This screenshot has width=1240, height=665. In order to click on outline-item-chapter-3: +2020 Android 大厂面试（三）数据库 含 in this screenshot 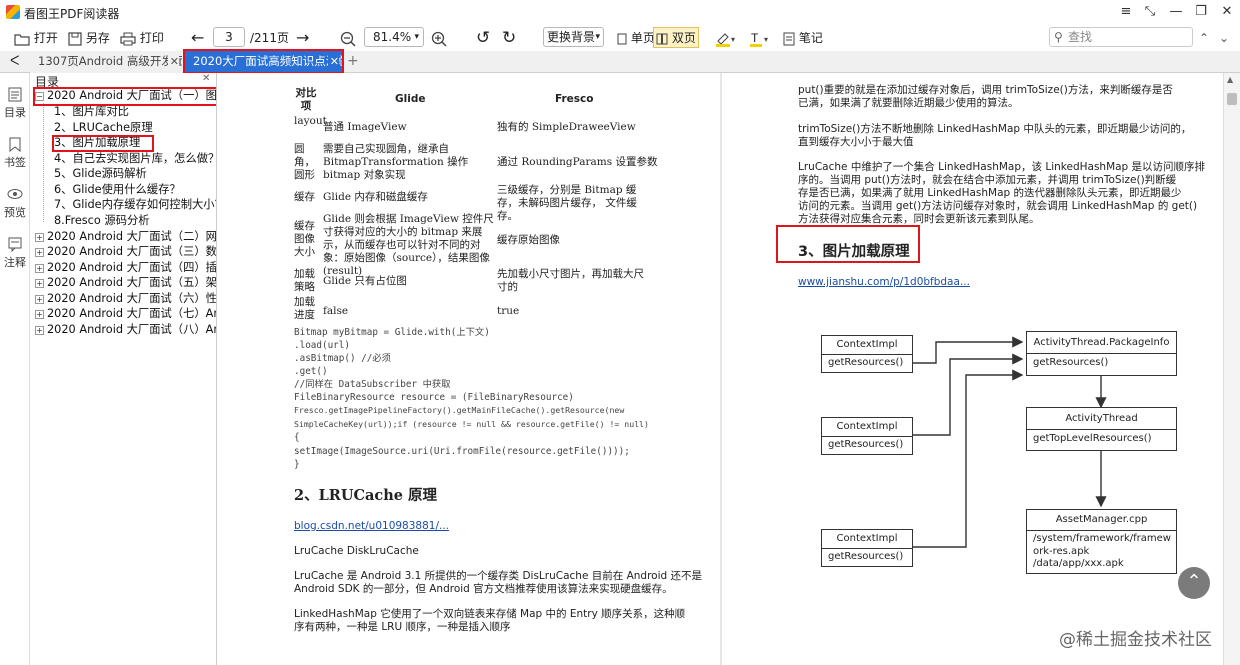, I will do `click(125, 251)`.